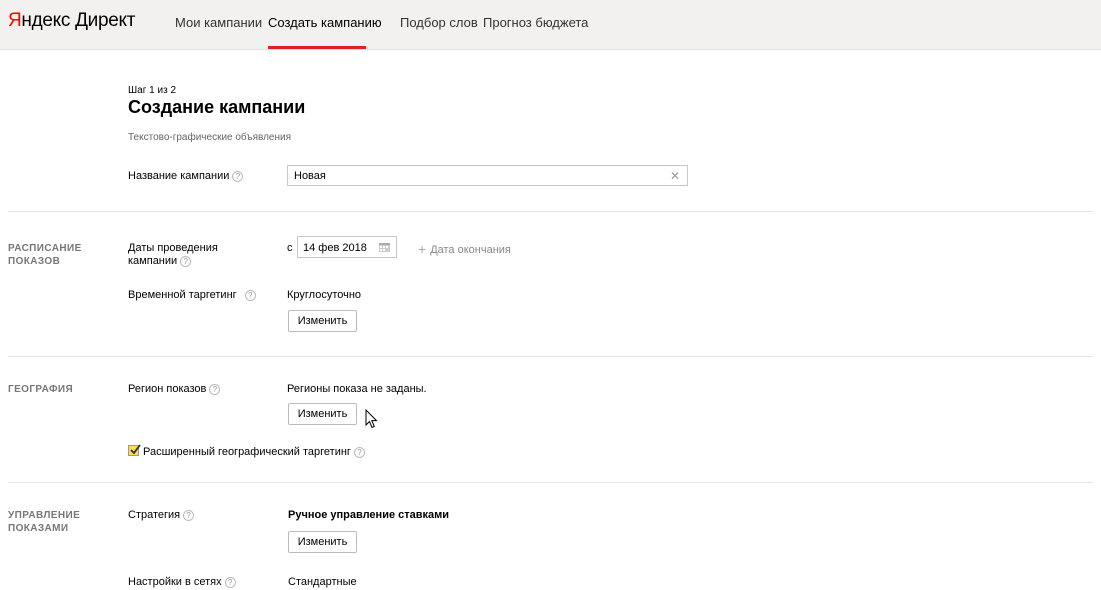  Describe the element at coordinates (41, 389) in the screenshot. I see `section-title-geography: ГЕОГРАФИЯ` at that location.